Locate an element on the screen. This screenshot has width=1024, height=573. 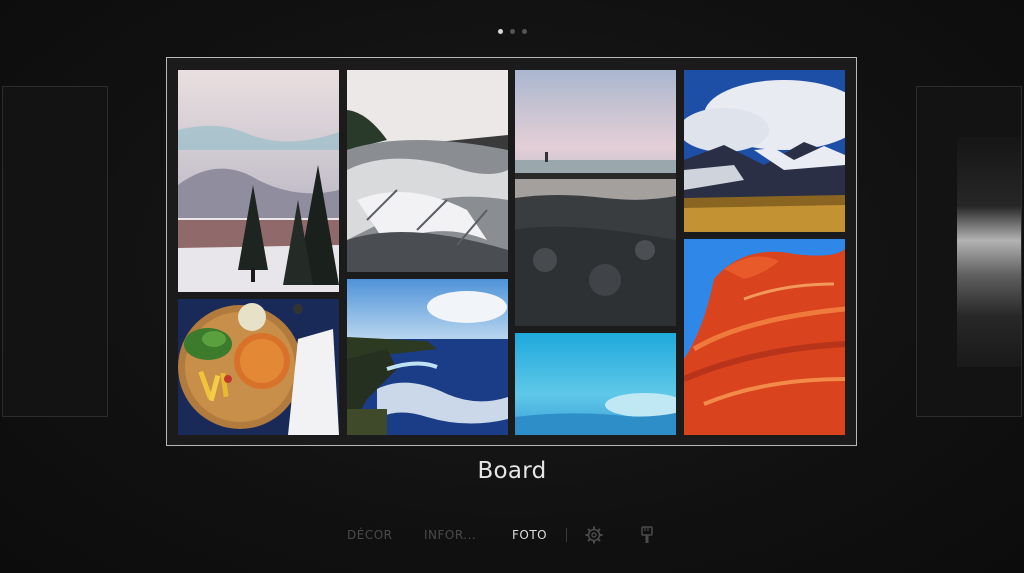
gear-icon is located at coordinates (594, 535).